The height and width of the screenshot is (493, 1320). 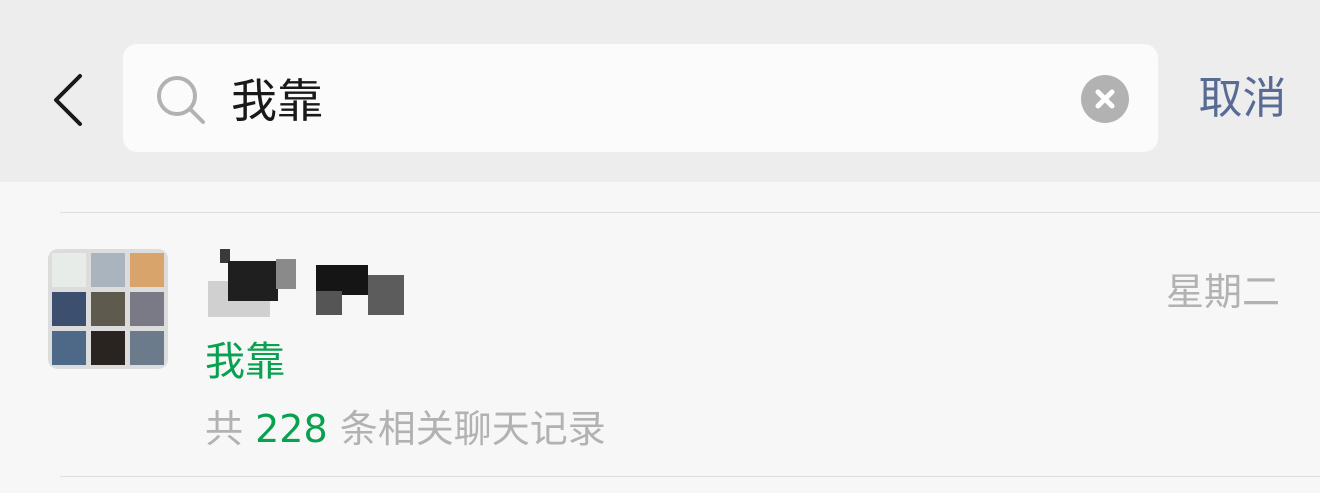 What do you see at coordinates (308, 284) in the screenshot?
I see `chat-name-pixelated` at bounding box center [308, 284].